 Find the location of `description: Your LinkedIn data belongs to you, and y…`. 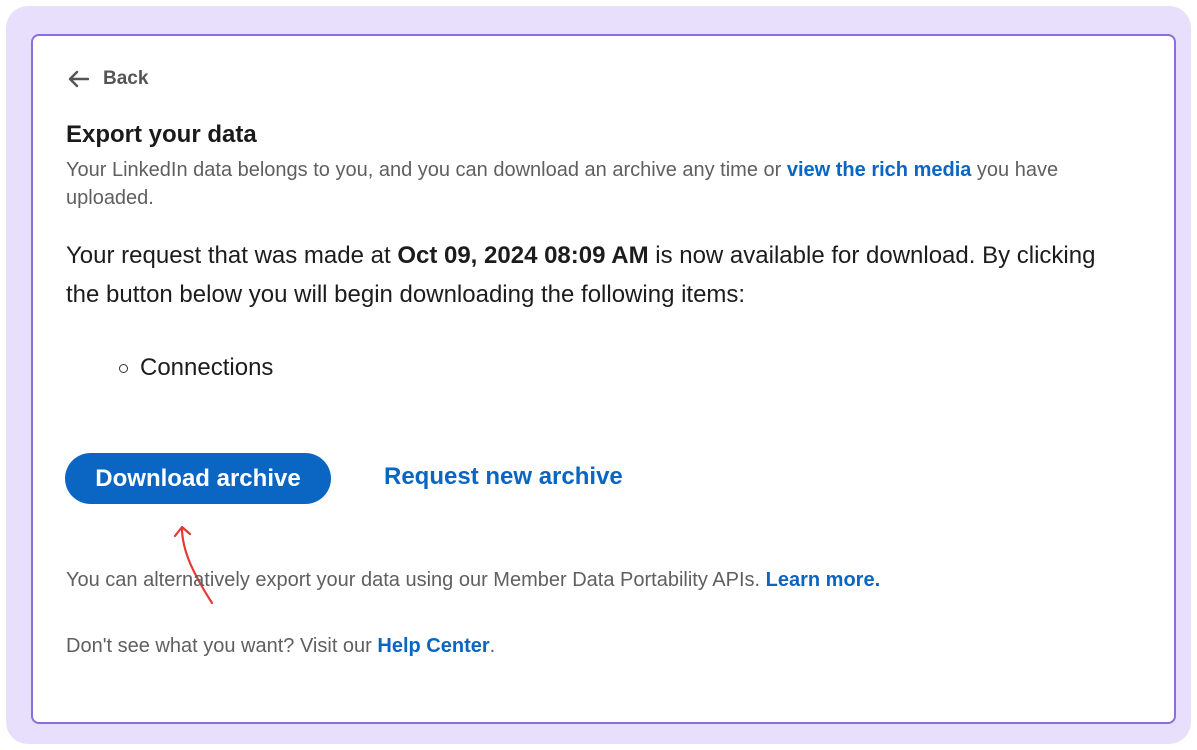

description: Your LinkedIn data belongs to you, and y… is located at coordinates (596, 184).